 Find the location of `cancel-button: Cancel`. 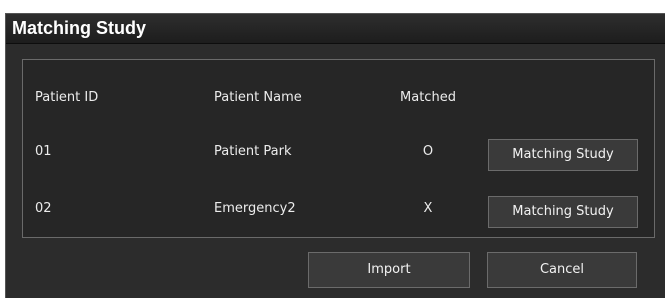

cancel-button: Cancel is located at coordinates (562, 270).